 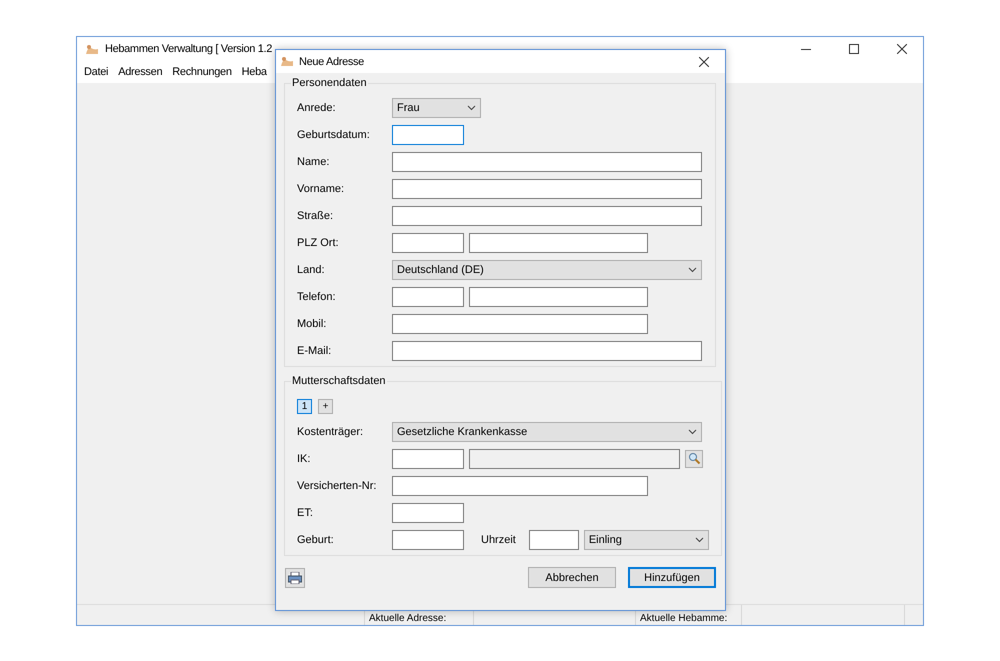 What do you see at coordinates (547, 270) in the screenshot?
I see `dropdown: Deutschland (DE)` at bounding box center [547, 270].